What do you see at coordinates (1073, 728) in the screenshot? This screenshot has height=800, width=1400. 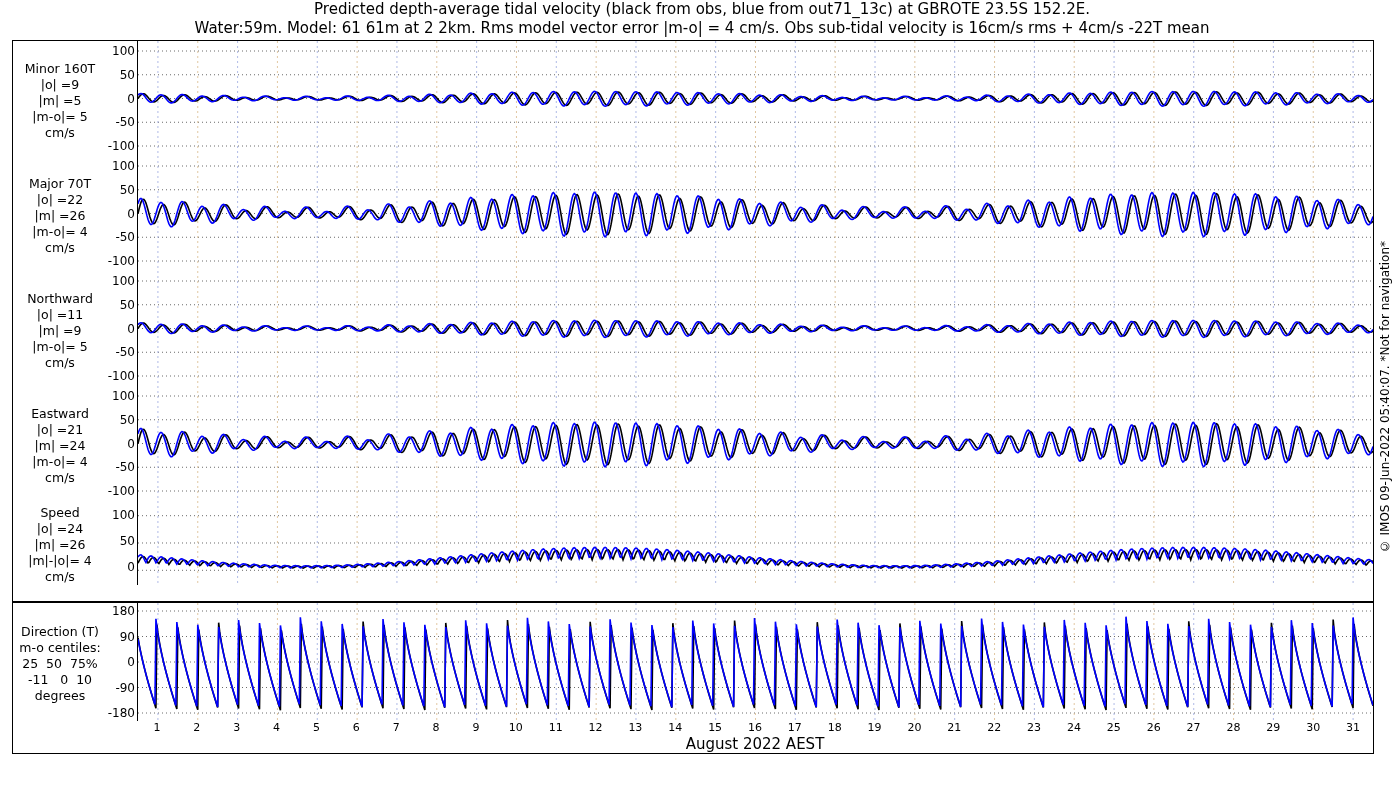 I see `day-label: 24` at bounding box center [1073, 728].